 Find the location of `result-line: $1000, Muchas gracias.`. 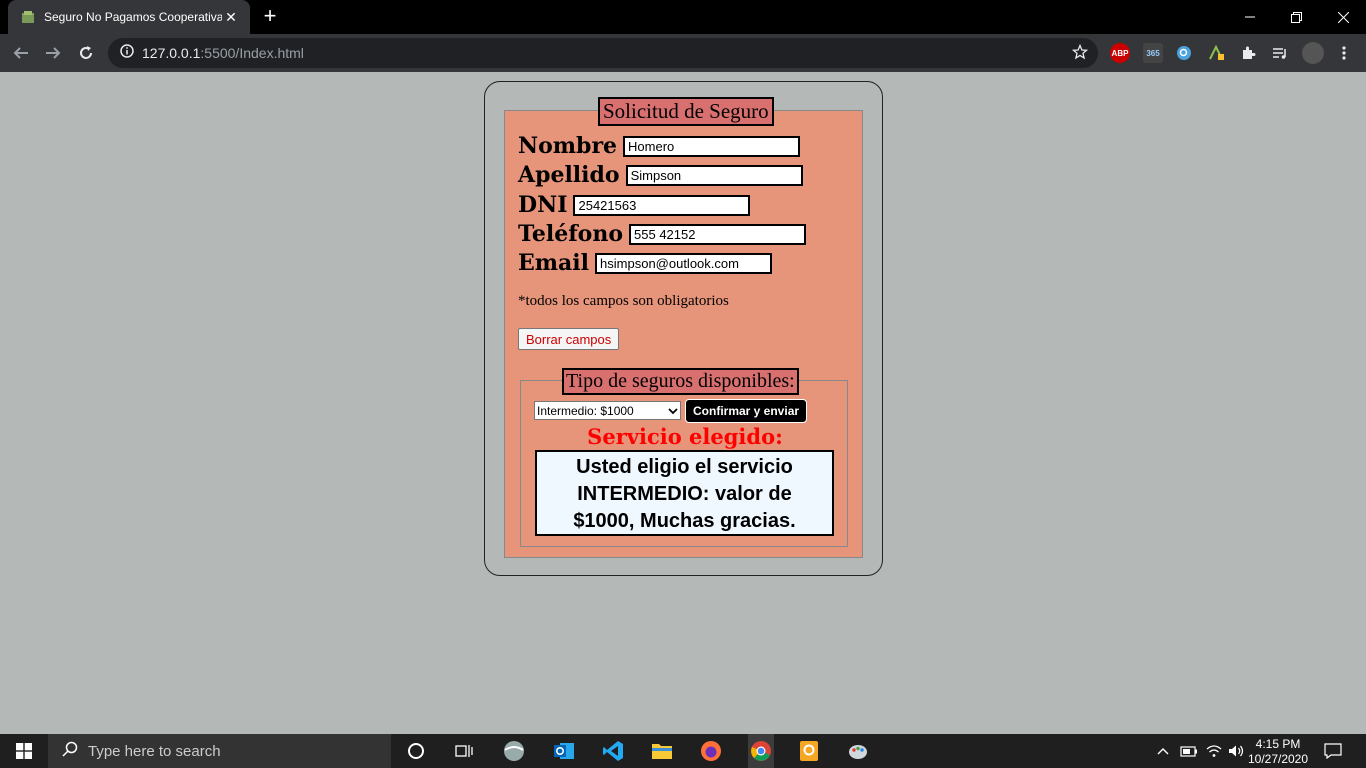

result-line: $1000, Muchas gracias. is located at coordinates (684, 521).